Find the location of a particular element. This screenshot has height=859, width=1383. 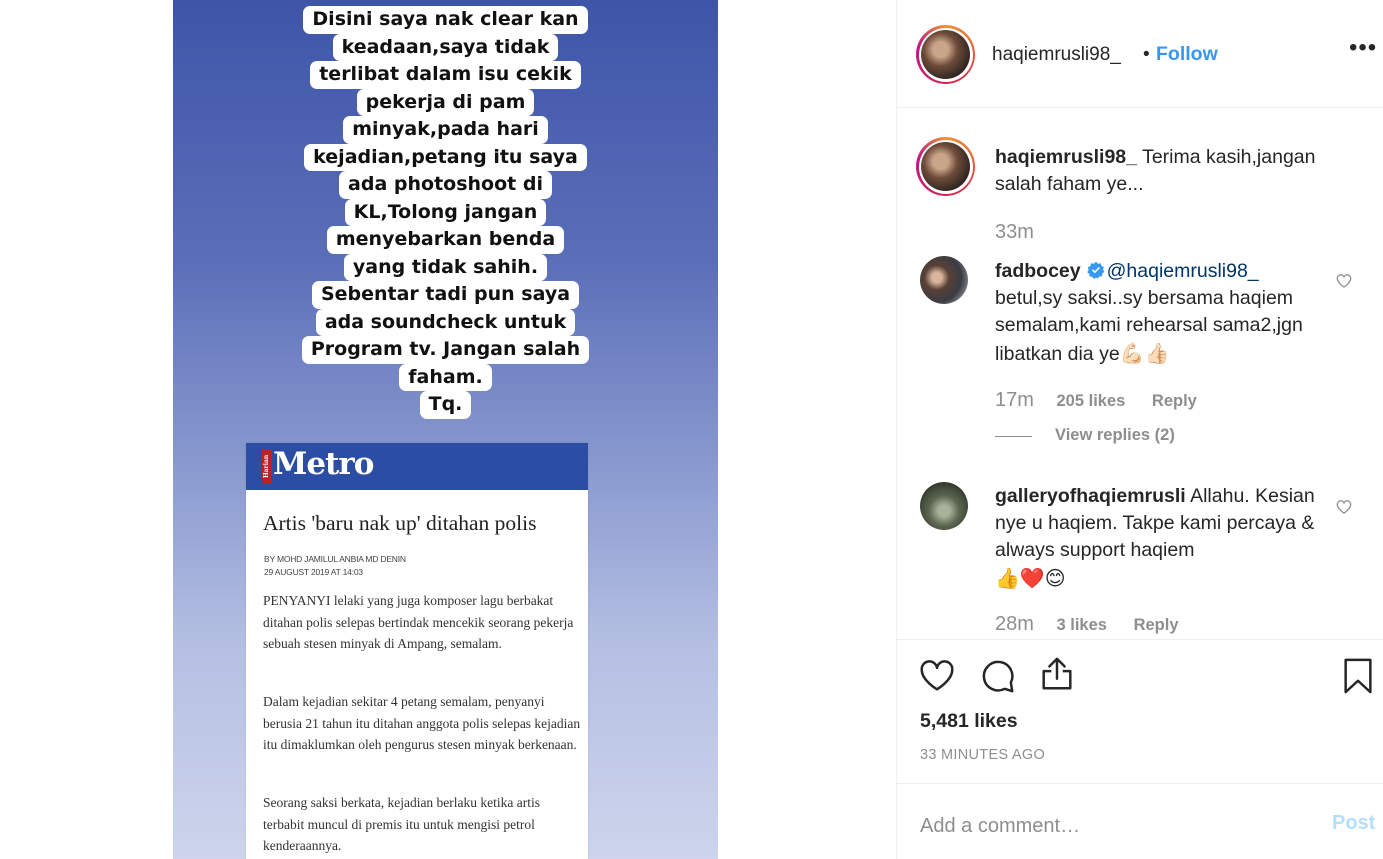

comment-age: 28m is located at coordinates (1014, 624).